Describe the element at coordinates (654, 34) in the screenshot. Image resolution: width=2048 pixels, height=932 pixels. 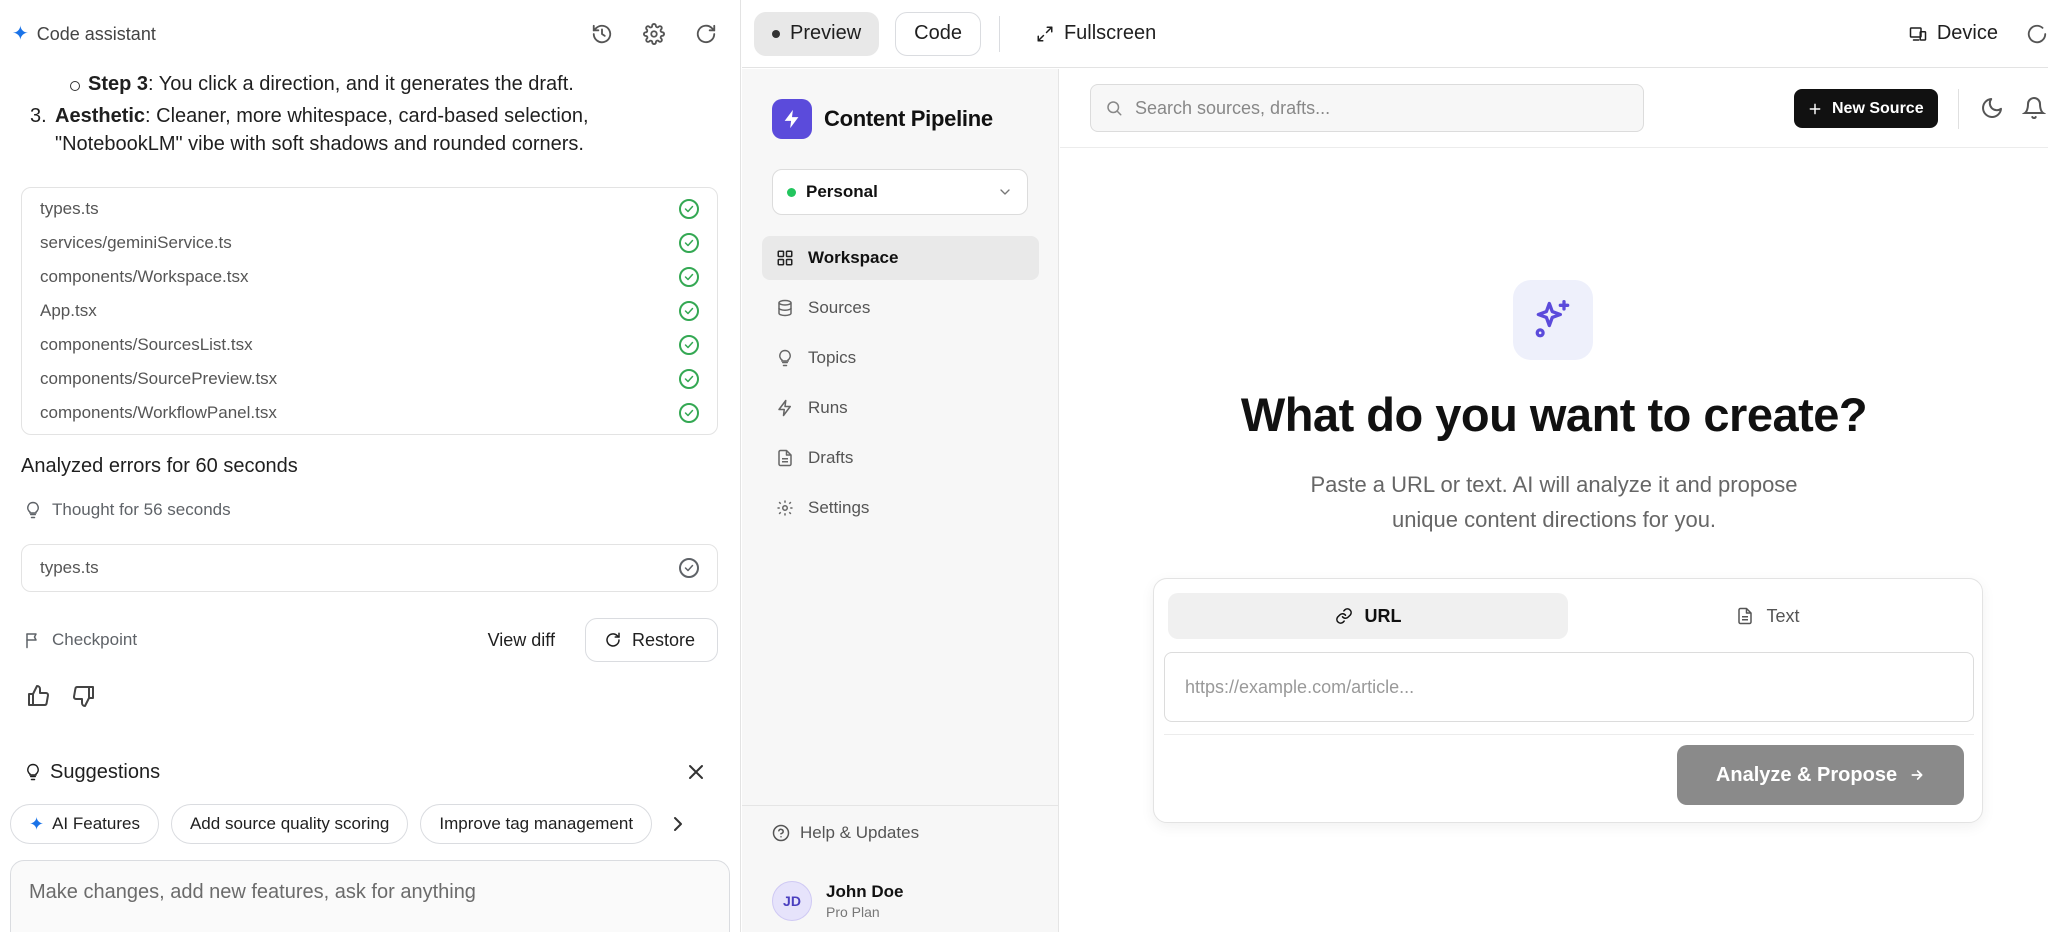
I see `gear-icon` at that location.